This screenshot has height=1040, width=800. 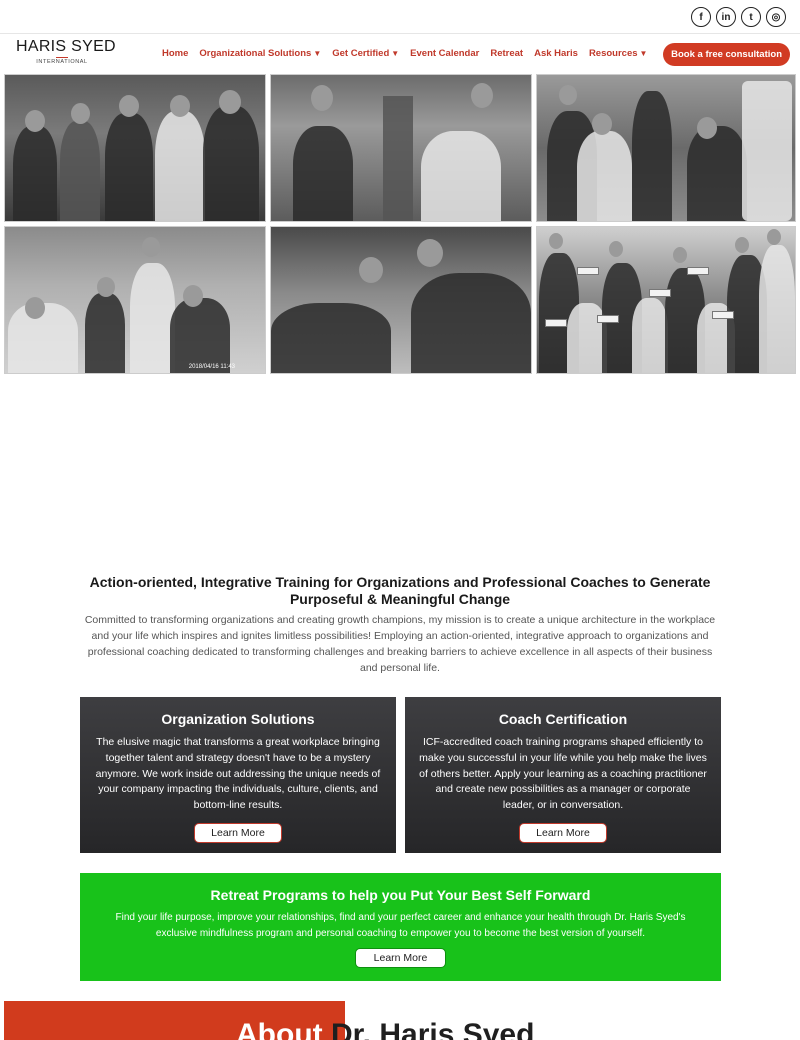 I want to click on logo-subtext: INTERNATIONAL, so click(x=62, y=62).